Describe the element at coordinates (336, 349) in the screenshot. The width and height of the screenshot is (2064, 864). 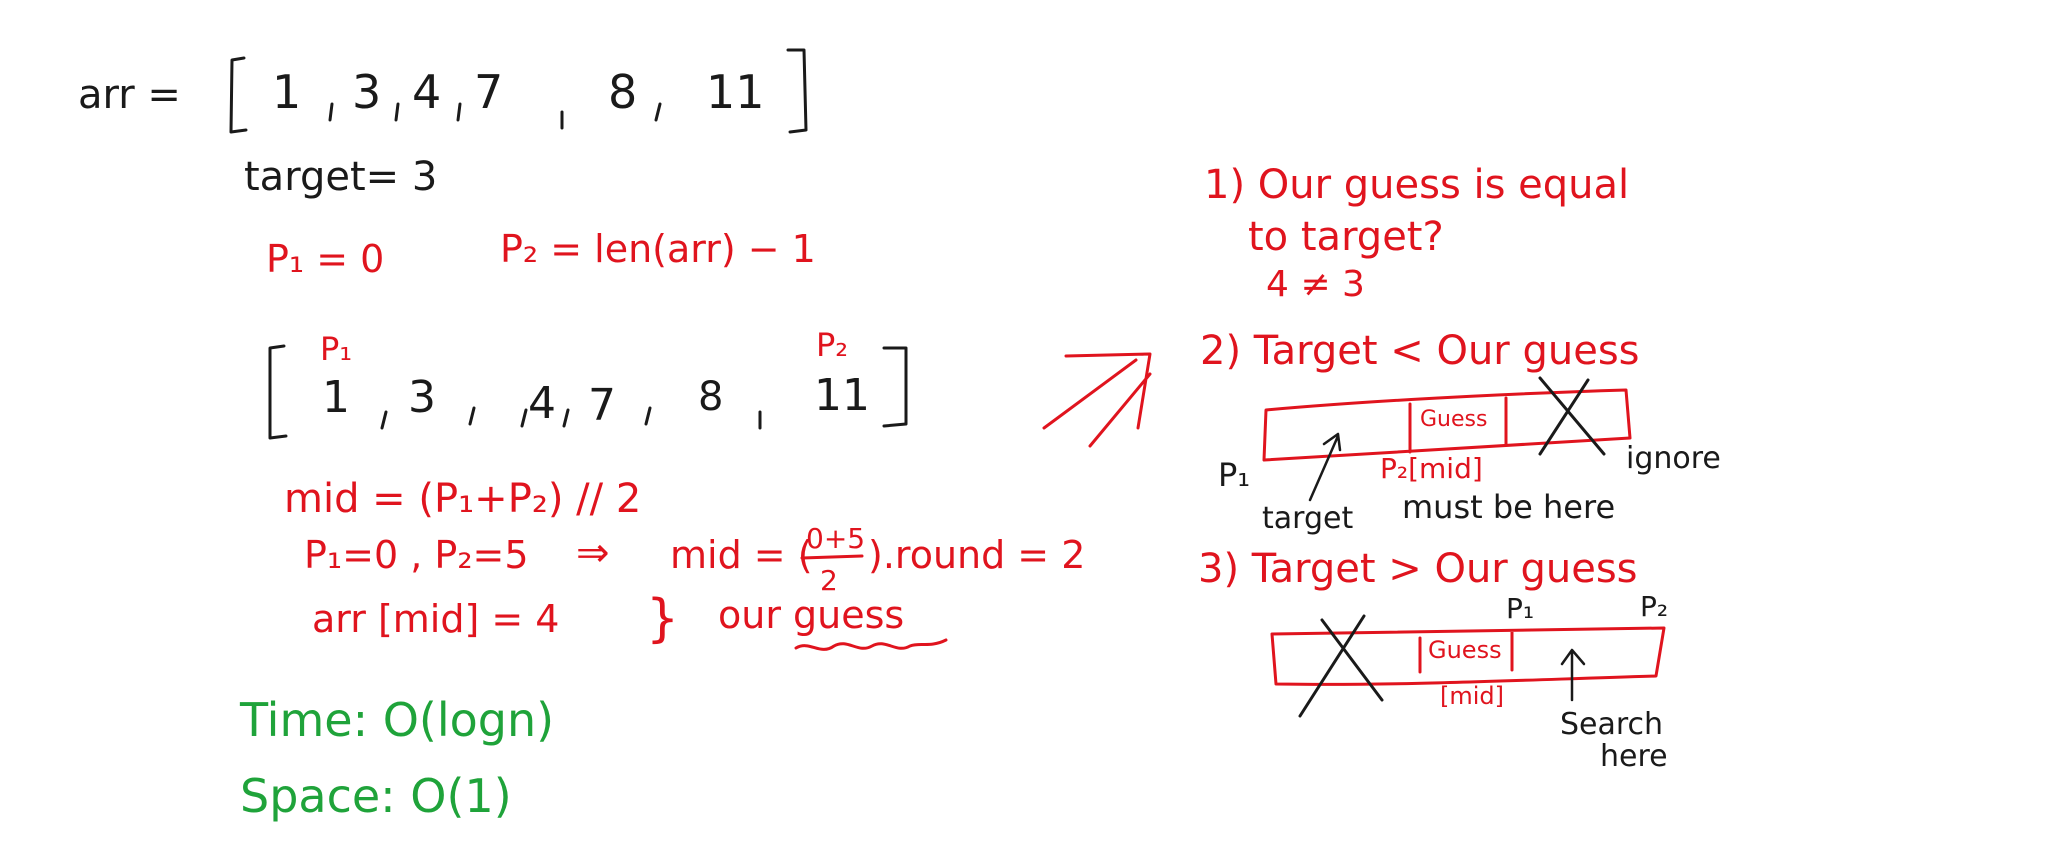
I see `pointer-p1-label: P₁` at that location.